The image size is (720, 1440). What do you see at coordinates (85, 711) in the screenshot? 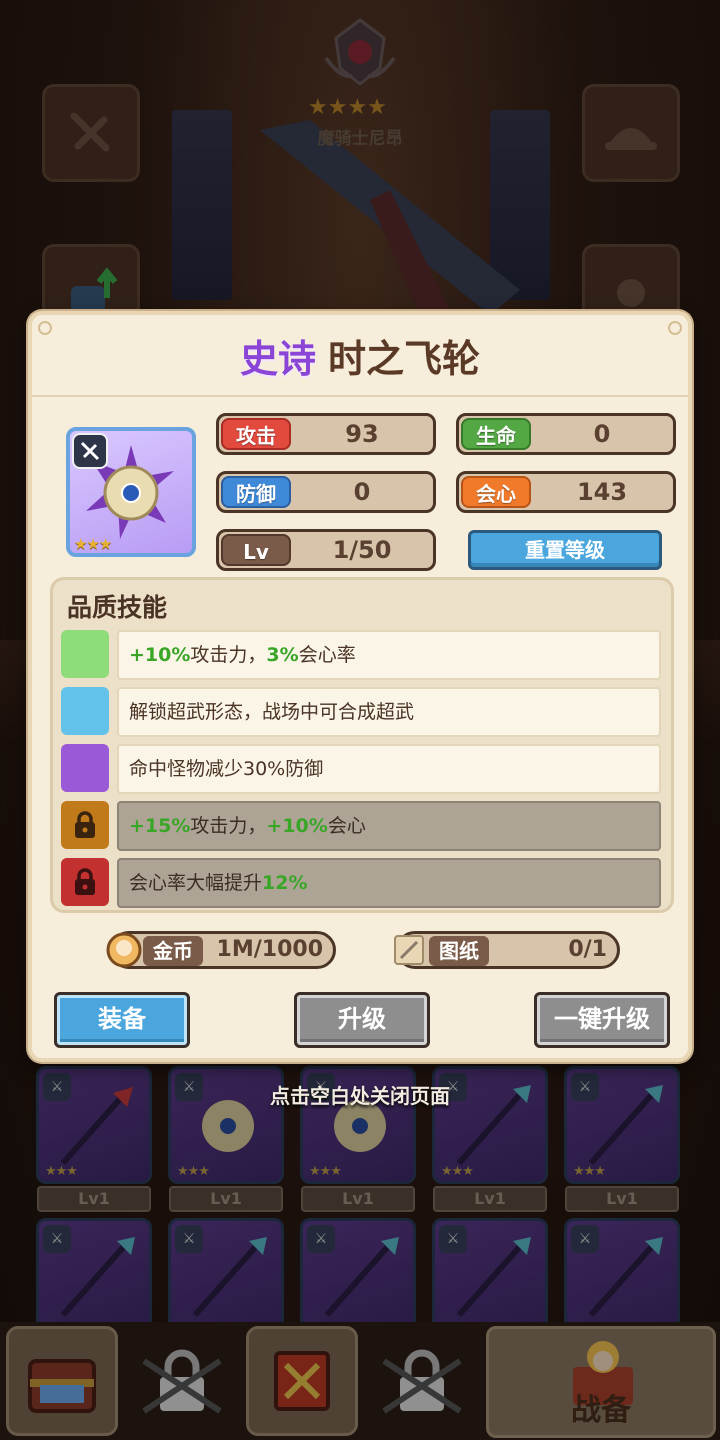
I see `skill-quality-swatch-blue` at bounding box center [85, 711].